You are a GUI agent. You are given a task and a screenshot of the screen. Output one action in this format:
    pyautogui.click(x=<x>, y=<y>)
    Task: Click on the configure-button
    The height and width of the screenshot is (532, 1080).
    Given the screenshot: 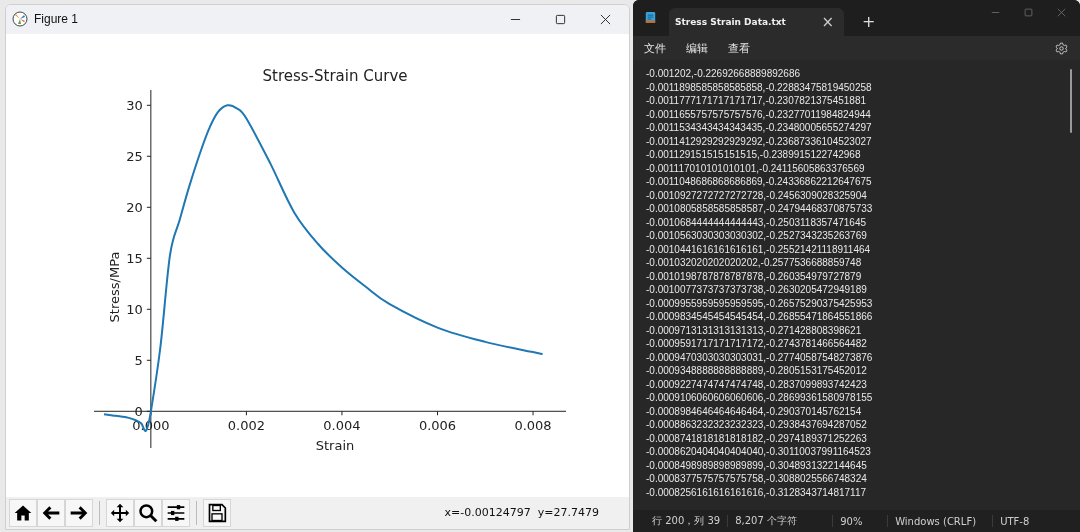 What is the action you would take?
    pyautogui.click(x=176, y=512)
    